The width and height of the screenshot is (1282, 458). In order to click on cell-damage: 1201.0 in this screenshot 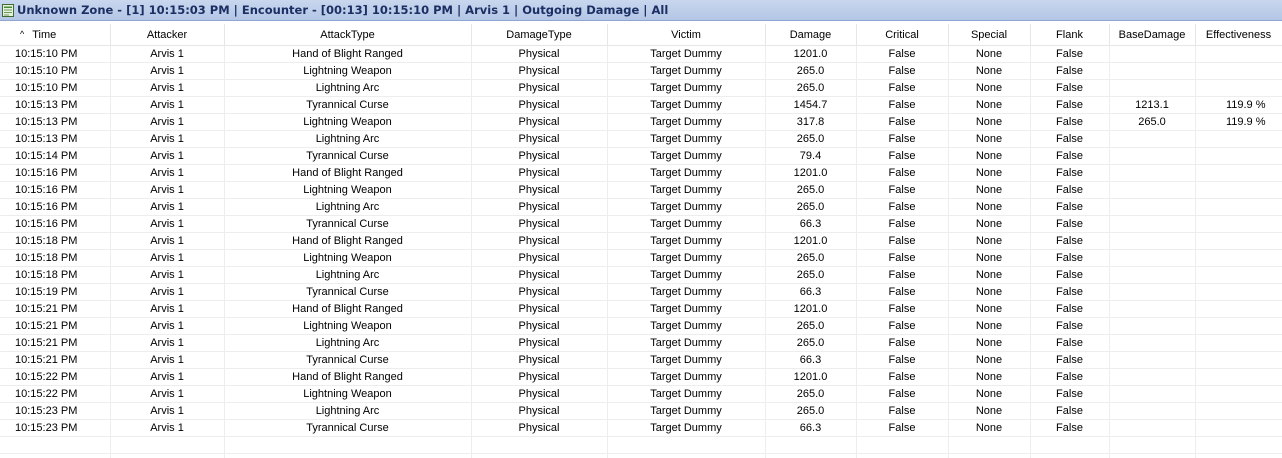, I will do `click(811, 377)`.